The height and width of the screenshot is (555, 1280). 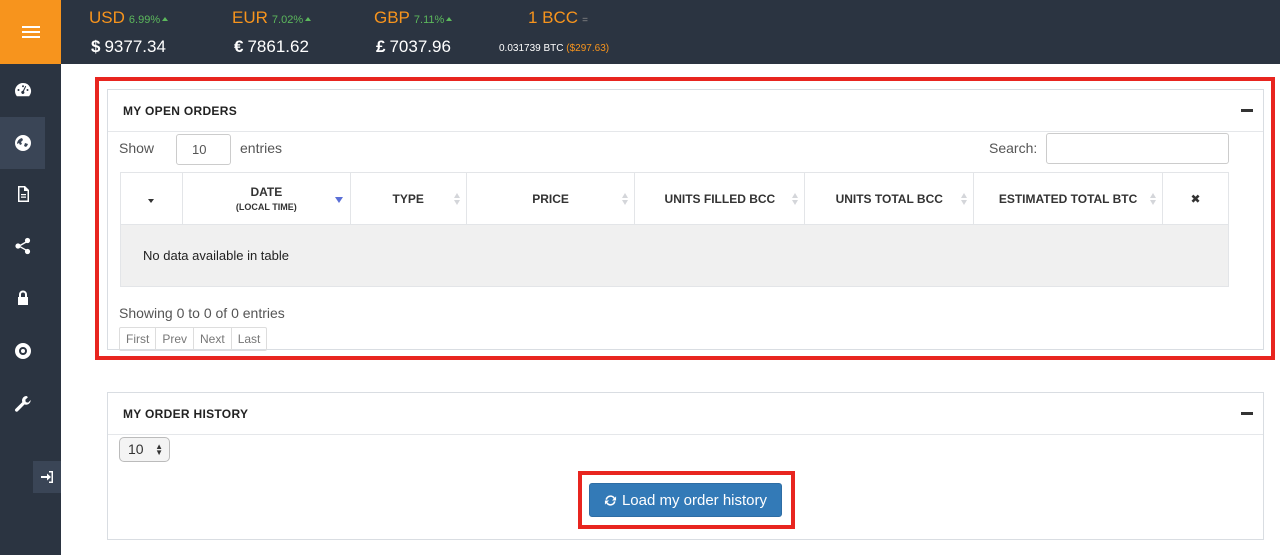 What do you see at coordinates (287, 20) in the screenshot?
I see `ticker-change: 7.02%` at bounding box center [287, 20].